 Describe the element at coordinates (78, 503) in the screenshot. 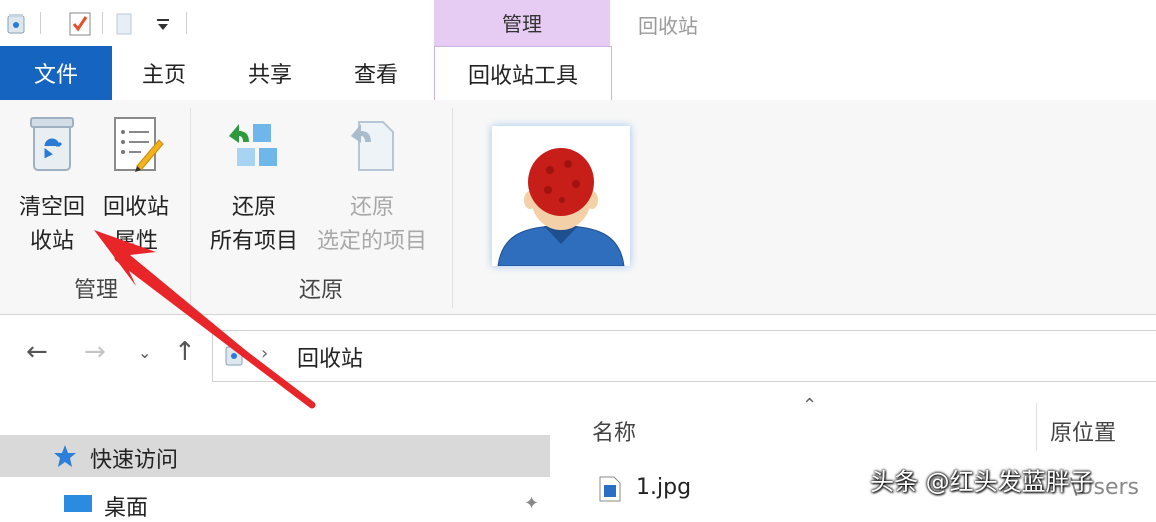

I see `desktop-icon` at that location.